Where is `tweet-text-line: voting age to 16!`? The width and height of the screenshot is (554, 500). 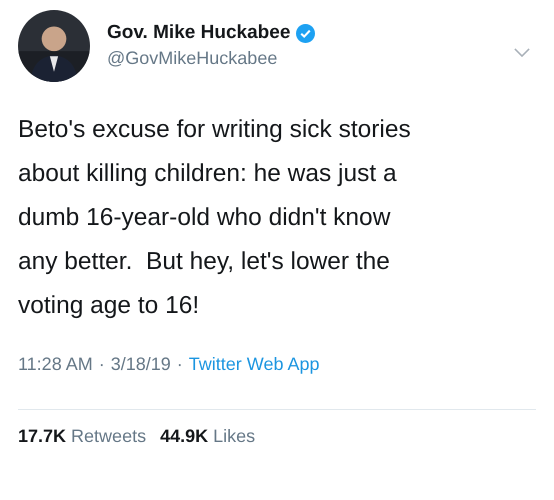 tweet-text-line: voting age to 16! is located at coordinates (109, 306).